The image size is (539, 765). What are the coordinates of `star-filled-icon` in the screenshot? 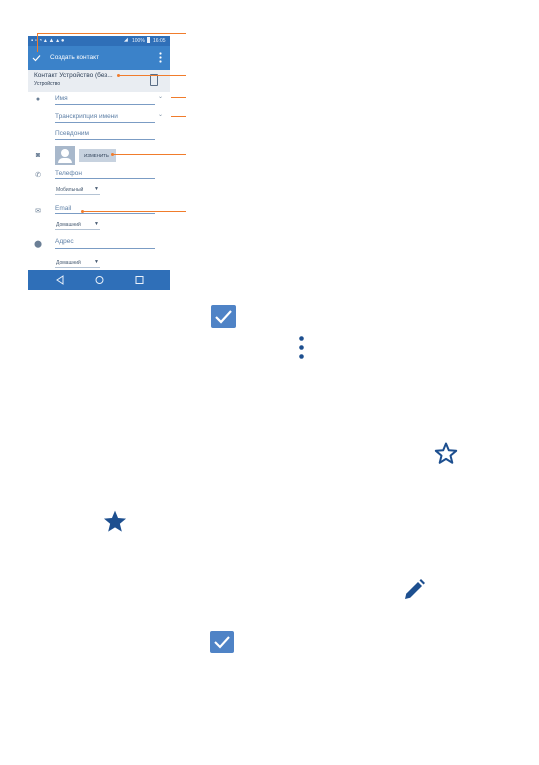 It's located at (115, 521).